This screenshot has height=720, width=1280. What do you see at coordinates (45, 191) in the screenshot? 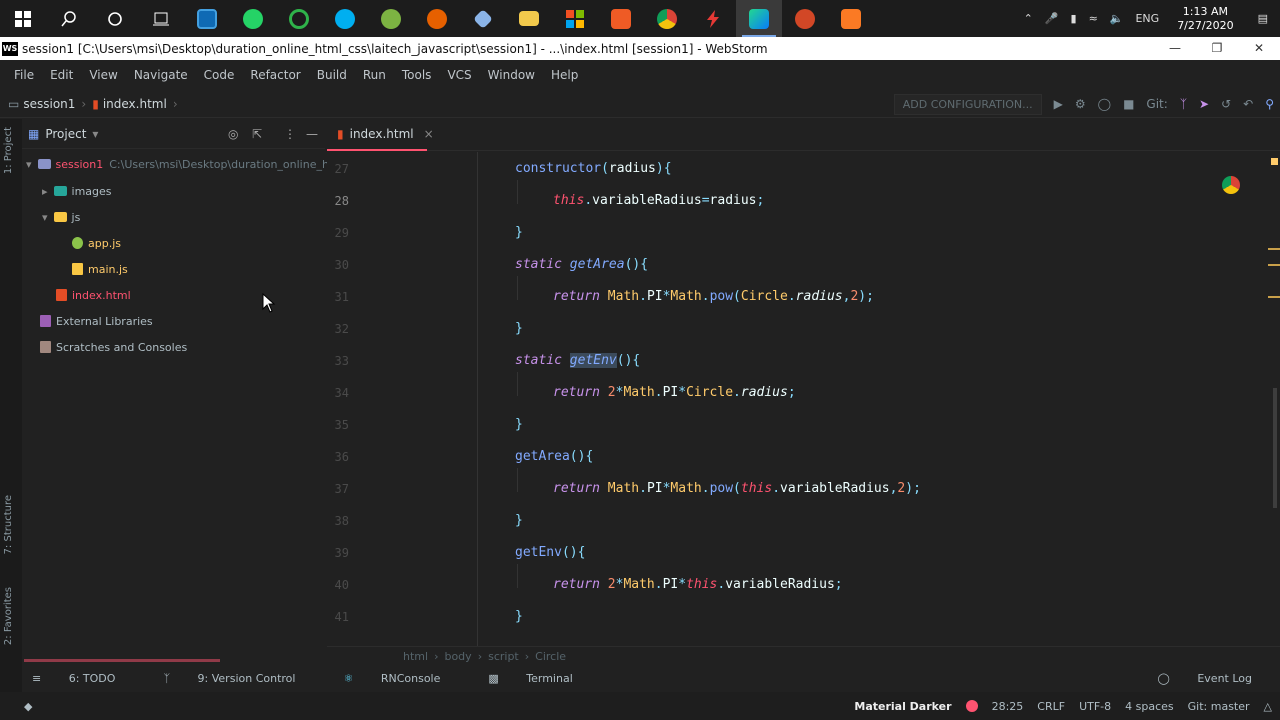
I see `chevron-right-icon: ▸` at bounding box center [45, 191].